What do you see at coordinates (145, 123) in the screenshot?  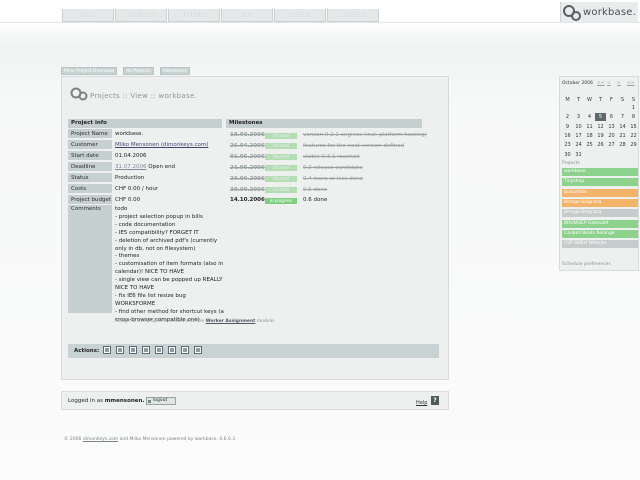 I see `project-info-header: Project info` at bounding box center [145, 123].